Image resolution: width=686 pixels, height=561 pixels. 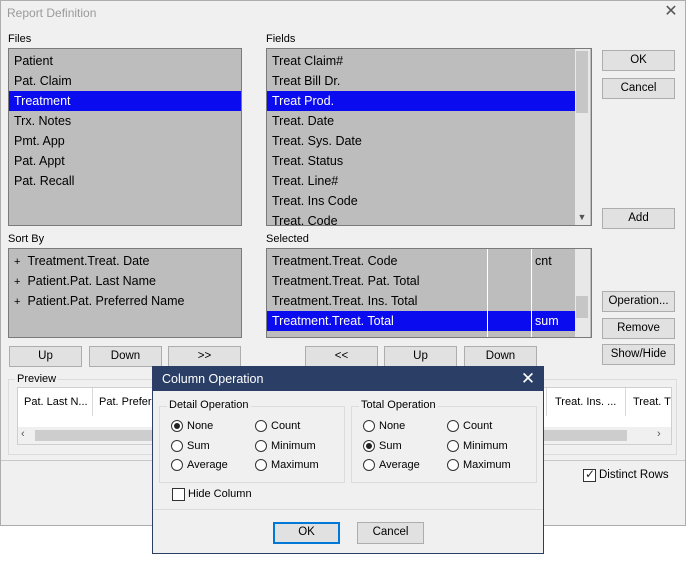 I want to click on scroll-down-icon: ▼, so click(x=582, y=217).